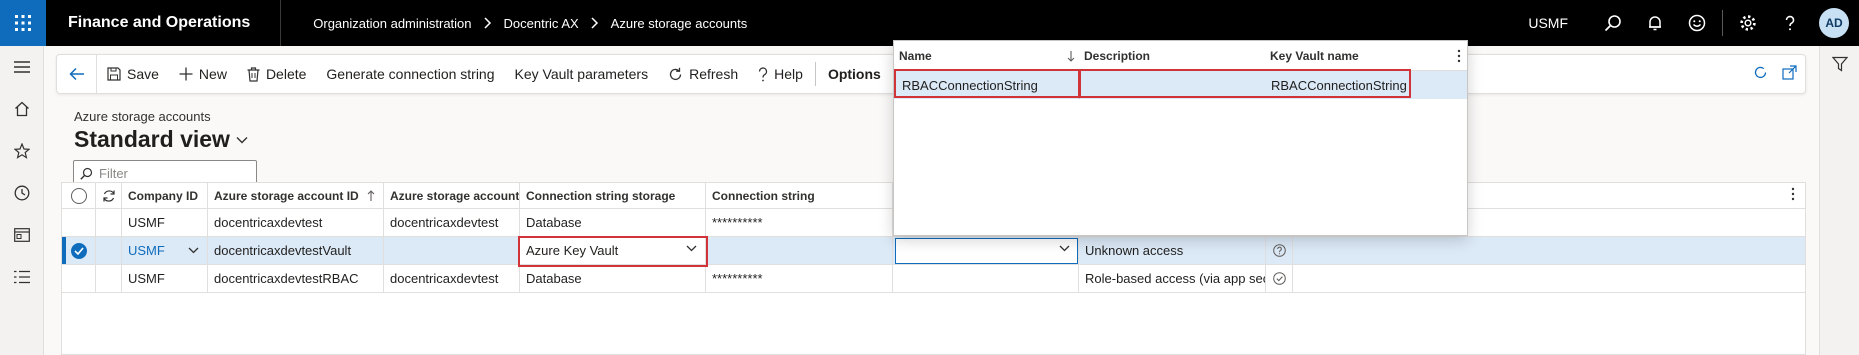 This screenshot has width=1859, height=355. I want to click on cell-account-id: docentricaxdevtest, so click(296, 222).